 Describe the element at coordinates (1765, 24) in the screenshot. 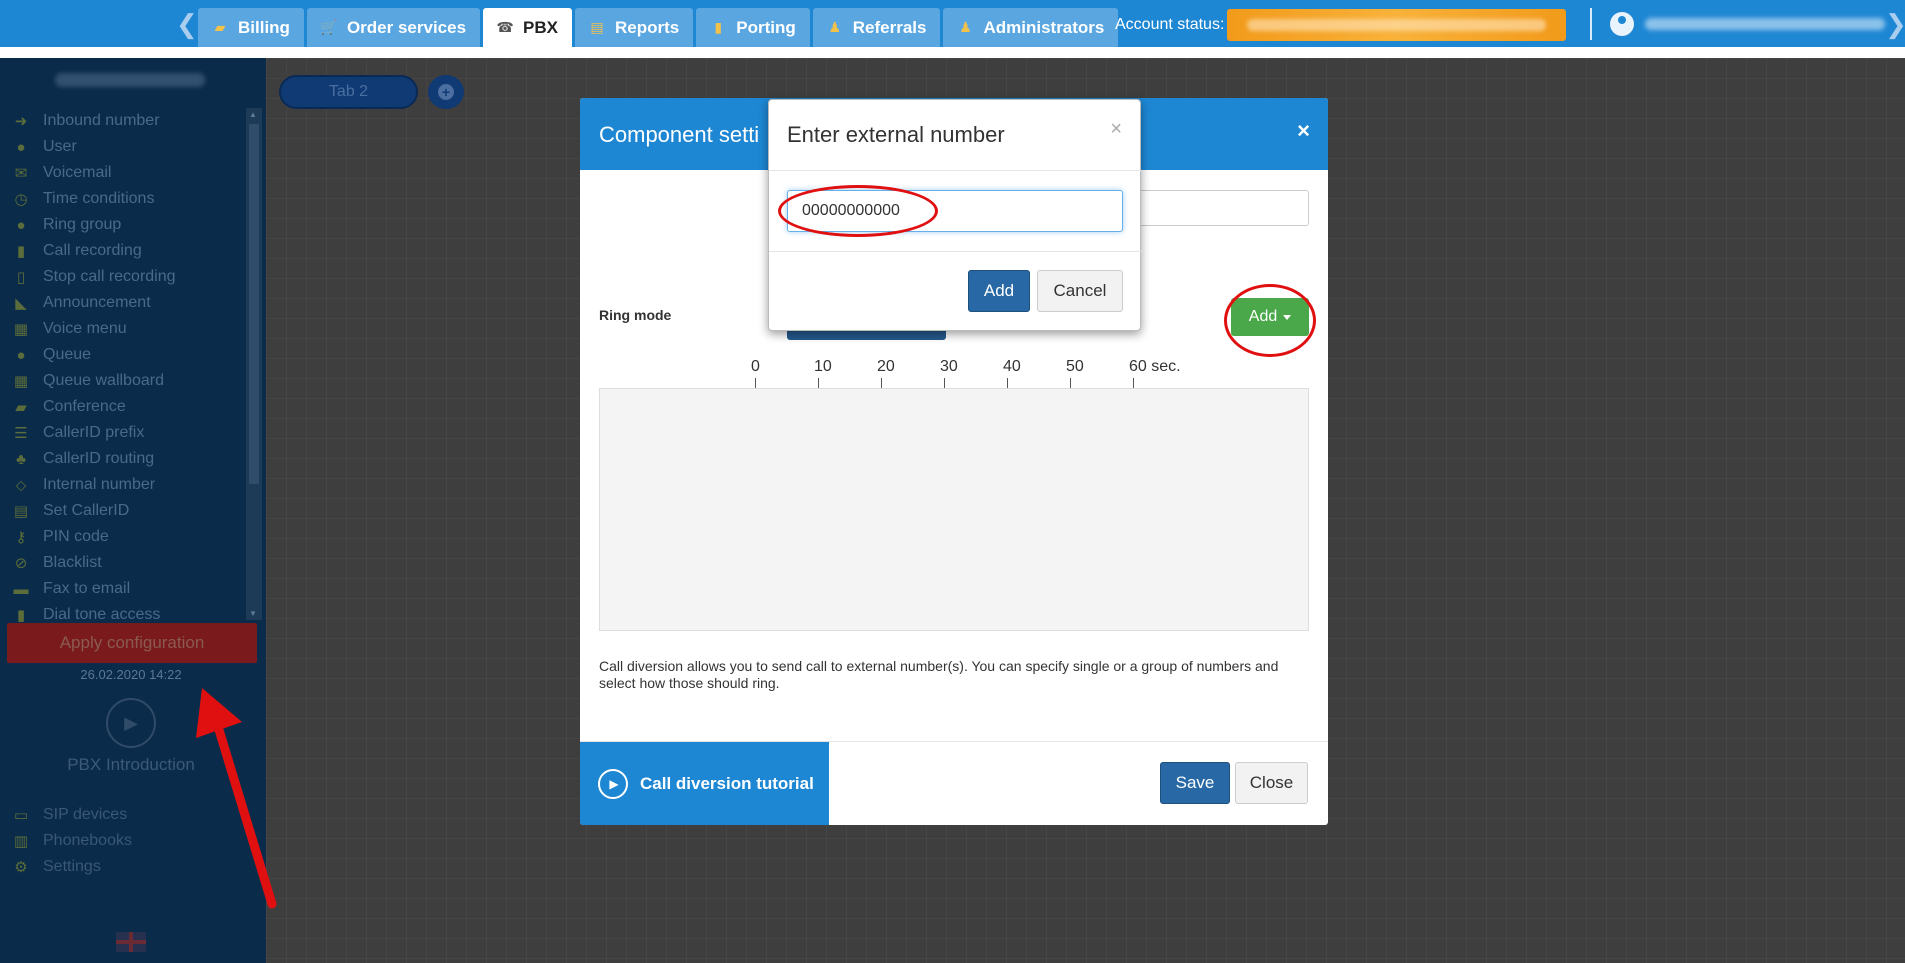

I see `user-name` at that location.